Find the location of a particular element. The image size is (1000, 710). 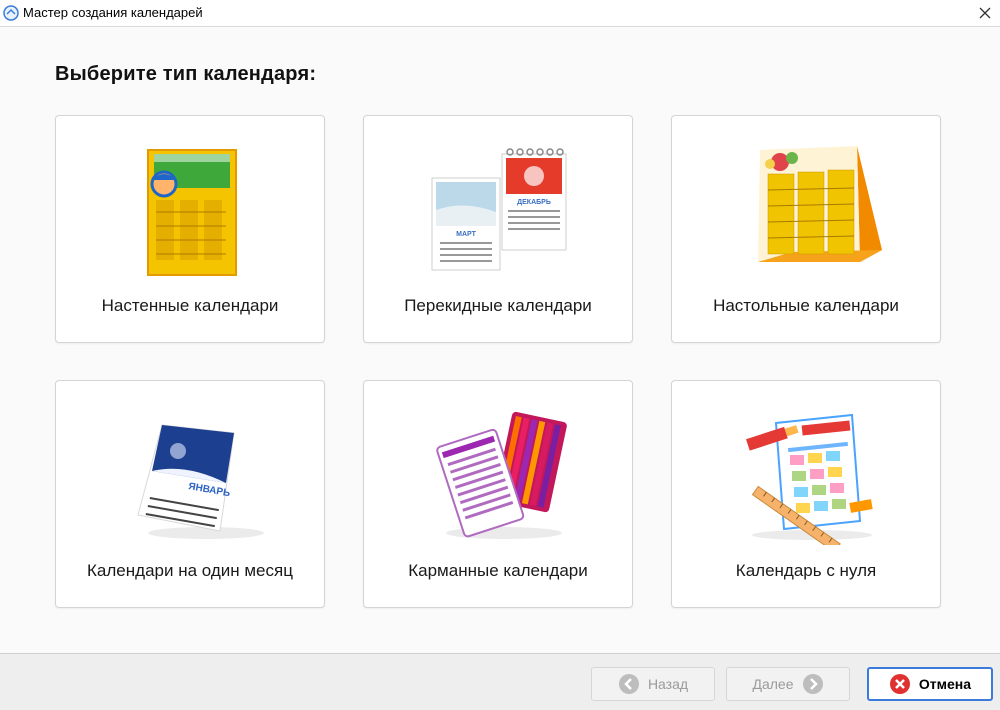

card-desk-calendars: Настольные календари is located at coordinates (806, 229).